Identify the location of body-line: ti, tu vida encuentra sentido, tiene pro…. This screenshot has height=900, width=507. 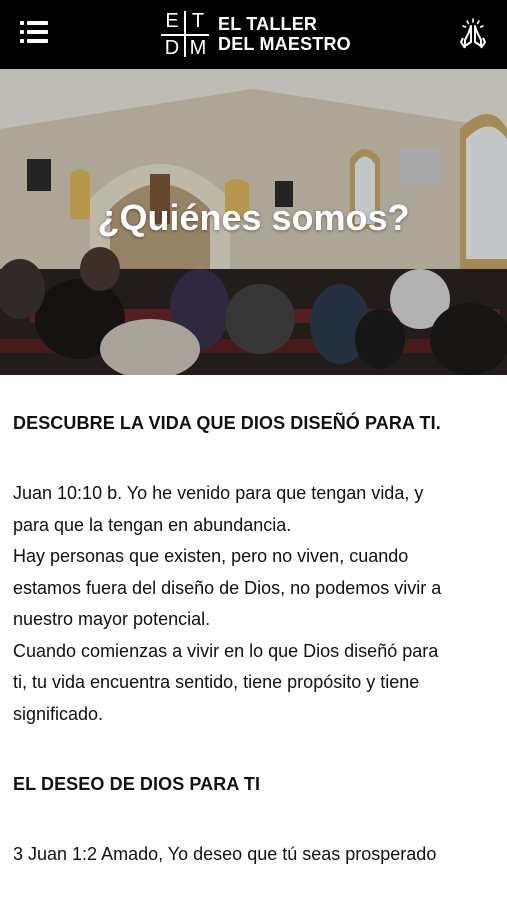
(216, 682).